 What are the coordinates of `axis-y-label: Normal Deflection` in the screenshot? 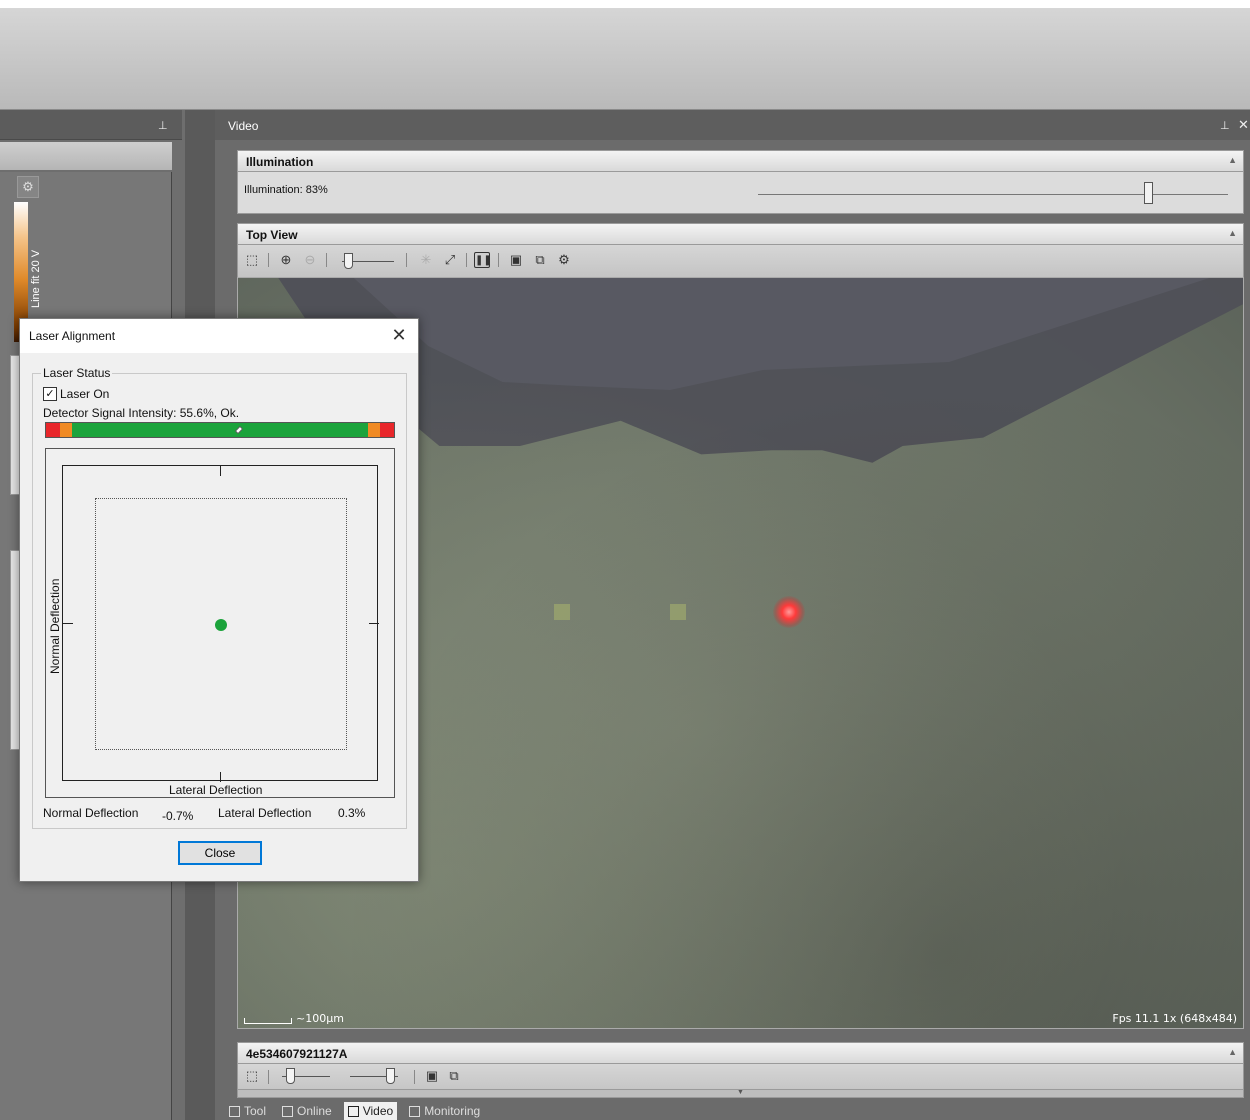 It's located at (55, 626).